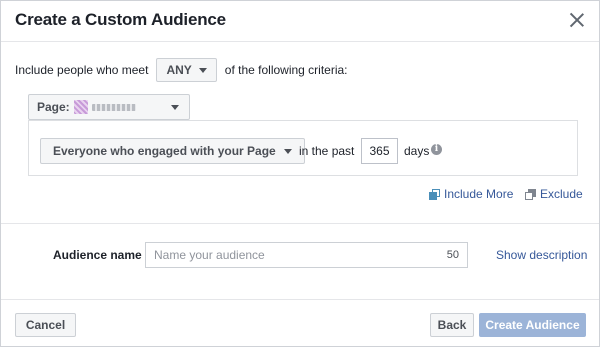 The height and width of the screenshot is (347, 600). What do you see at coordinates (436, 149) in the screenshot?
I see `info-icon: i` at bounding box center [436, 149].